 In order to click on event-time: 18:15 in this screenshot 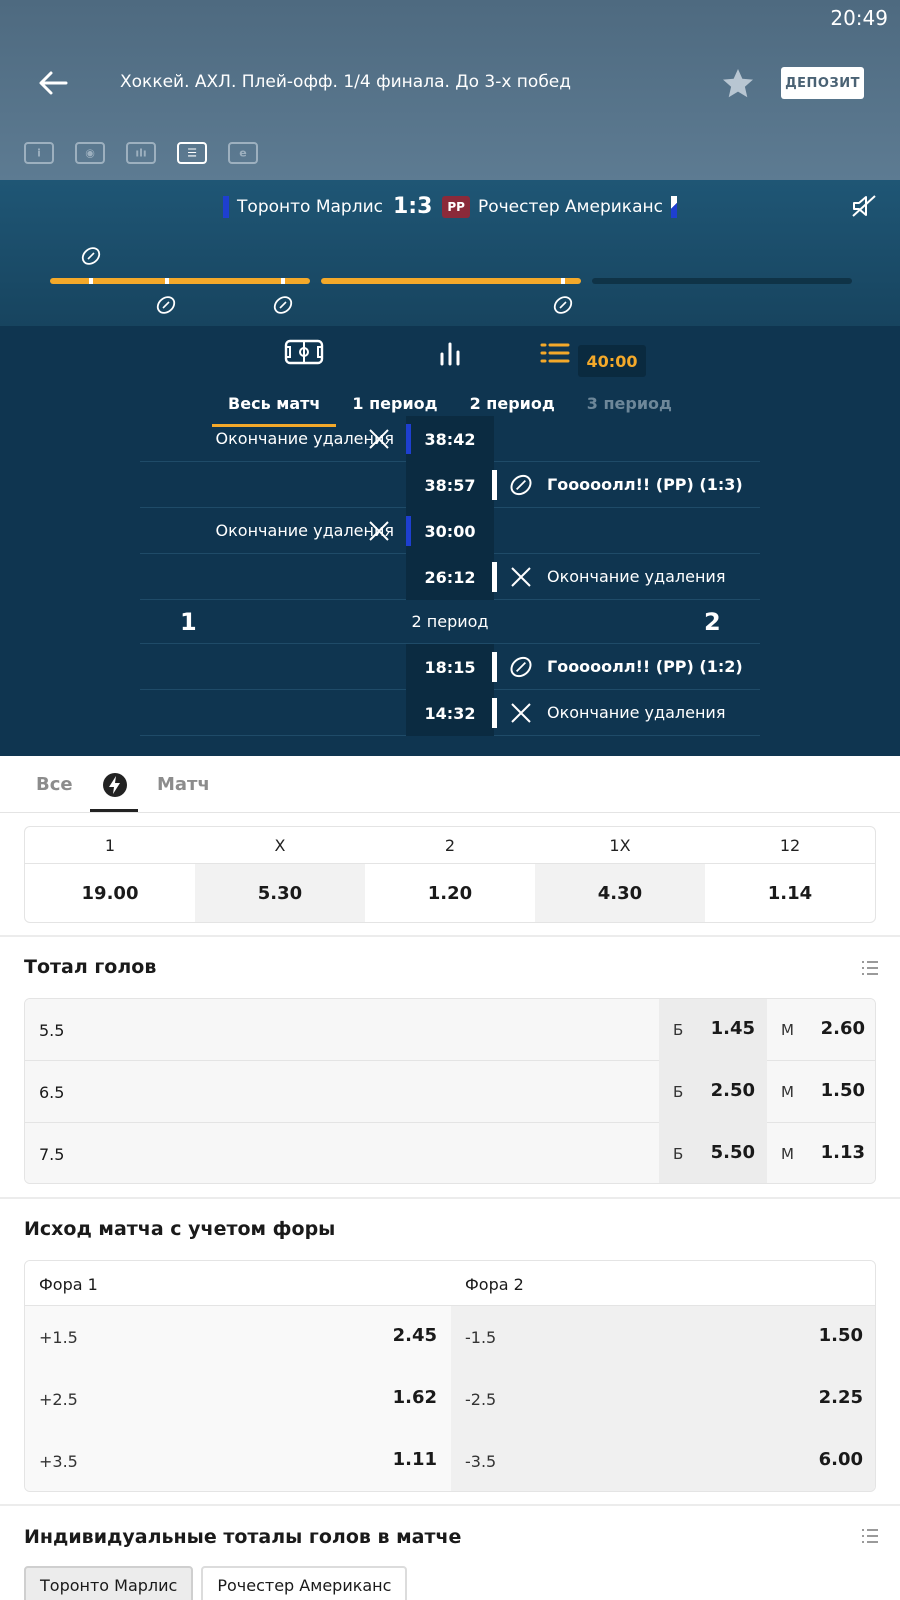, I will do `click(450, 667)`.